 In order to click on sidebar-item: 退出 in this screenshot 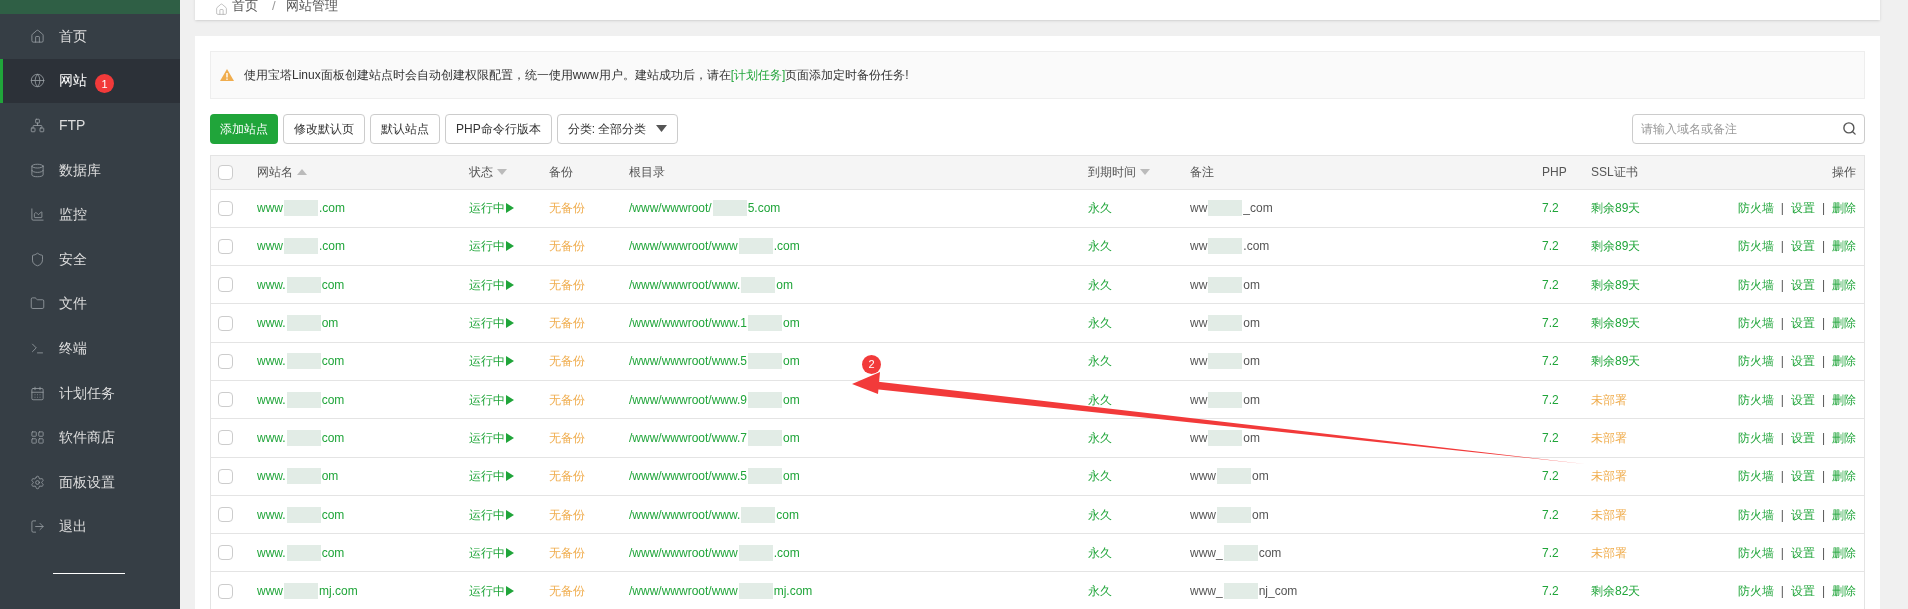, I will do `click(90, 527)`.